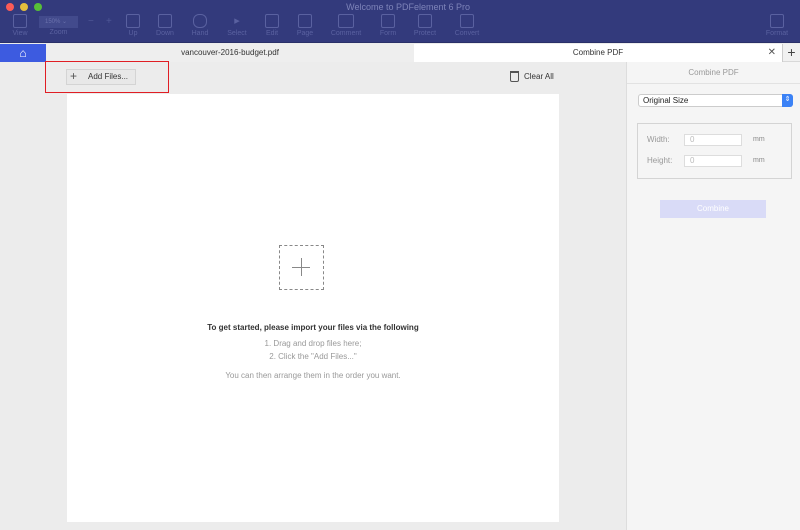 The width and height of the screenshot is (800, 530). What do you see at coordinates (237, 21) in the screenshot?
I see `cursor-icon: ▸` at bounding box center [237, 21].